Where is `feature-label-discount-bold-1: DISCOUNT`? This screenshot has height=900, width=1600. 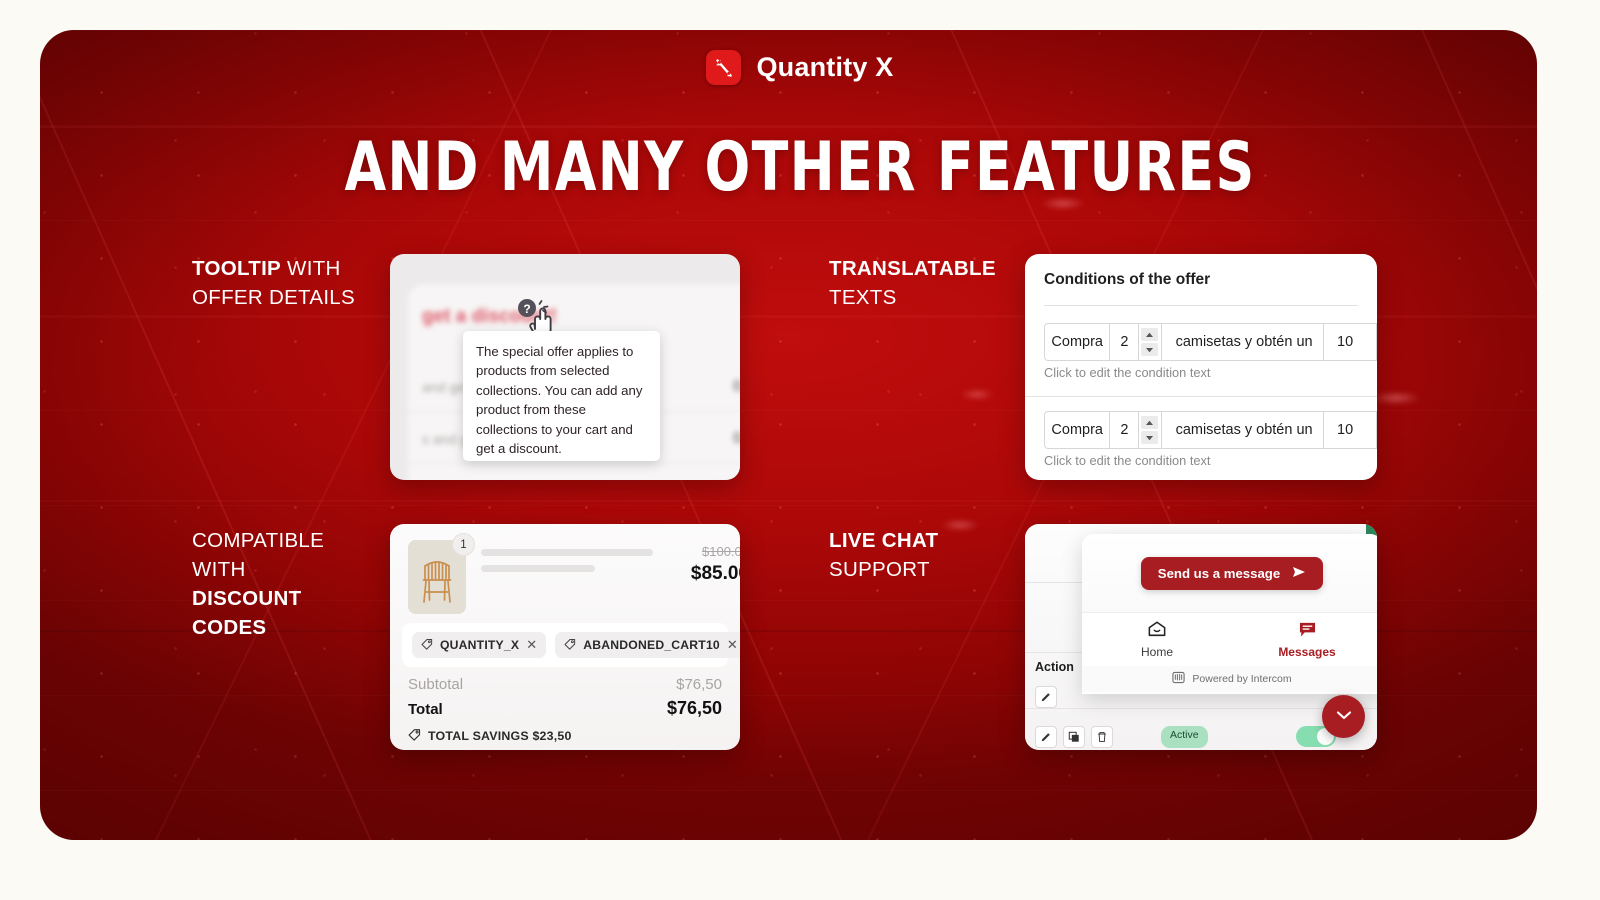 feature-label-discount-bold-1: DISCOUNT is located at coordinates (247, 599).